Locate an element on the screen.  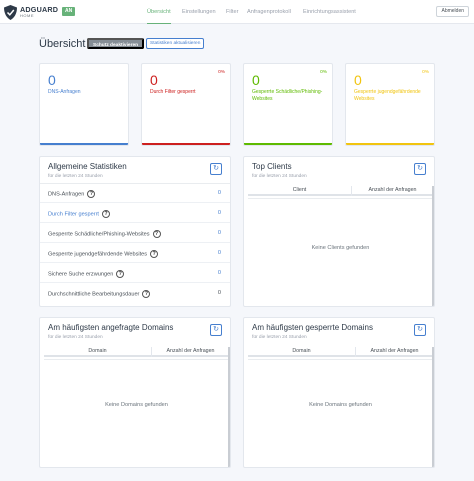
stat-row-dns-queries: DNS-Anfragen? 0 is located at coordinates (135, 193).